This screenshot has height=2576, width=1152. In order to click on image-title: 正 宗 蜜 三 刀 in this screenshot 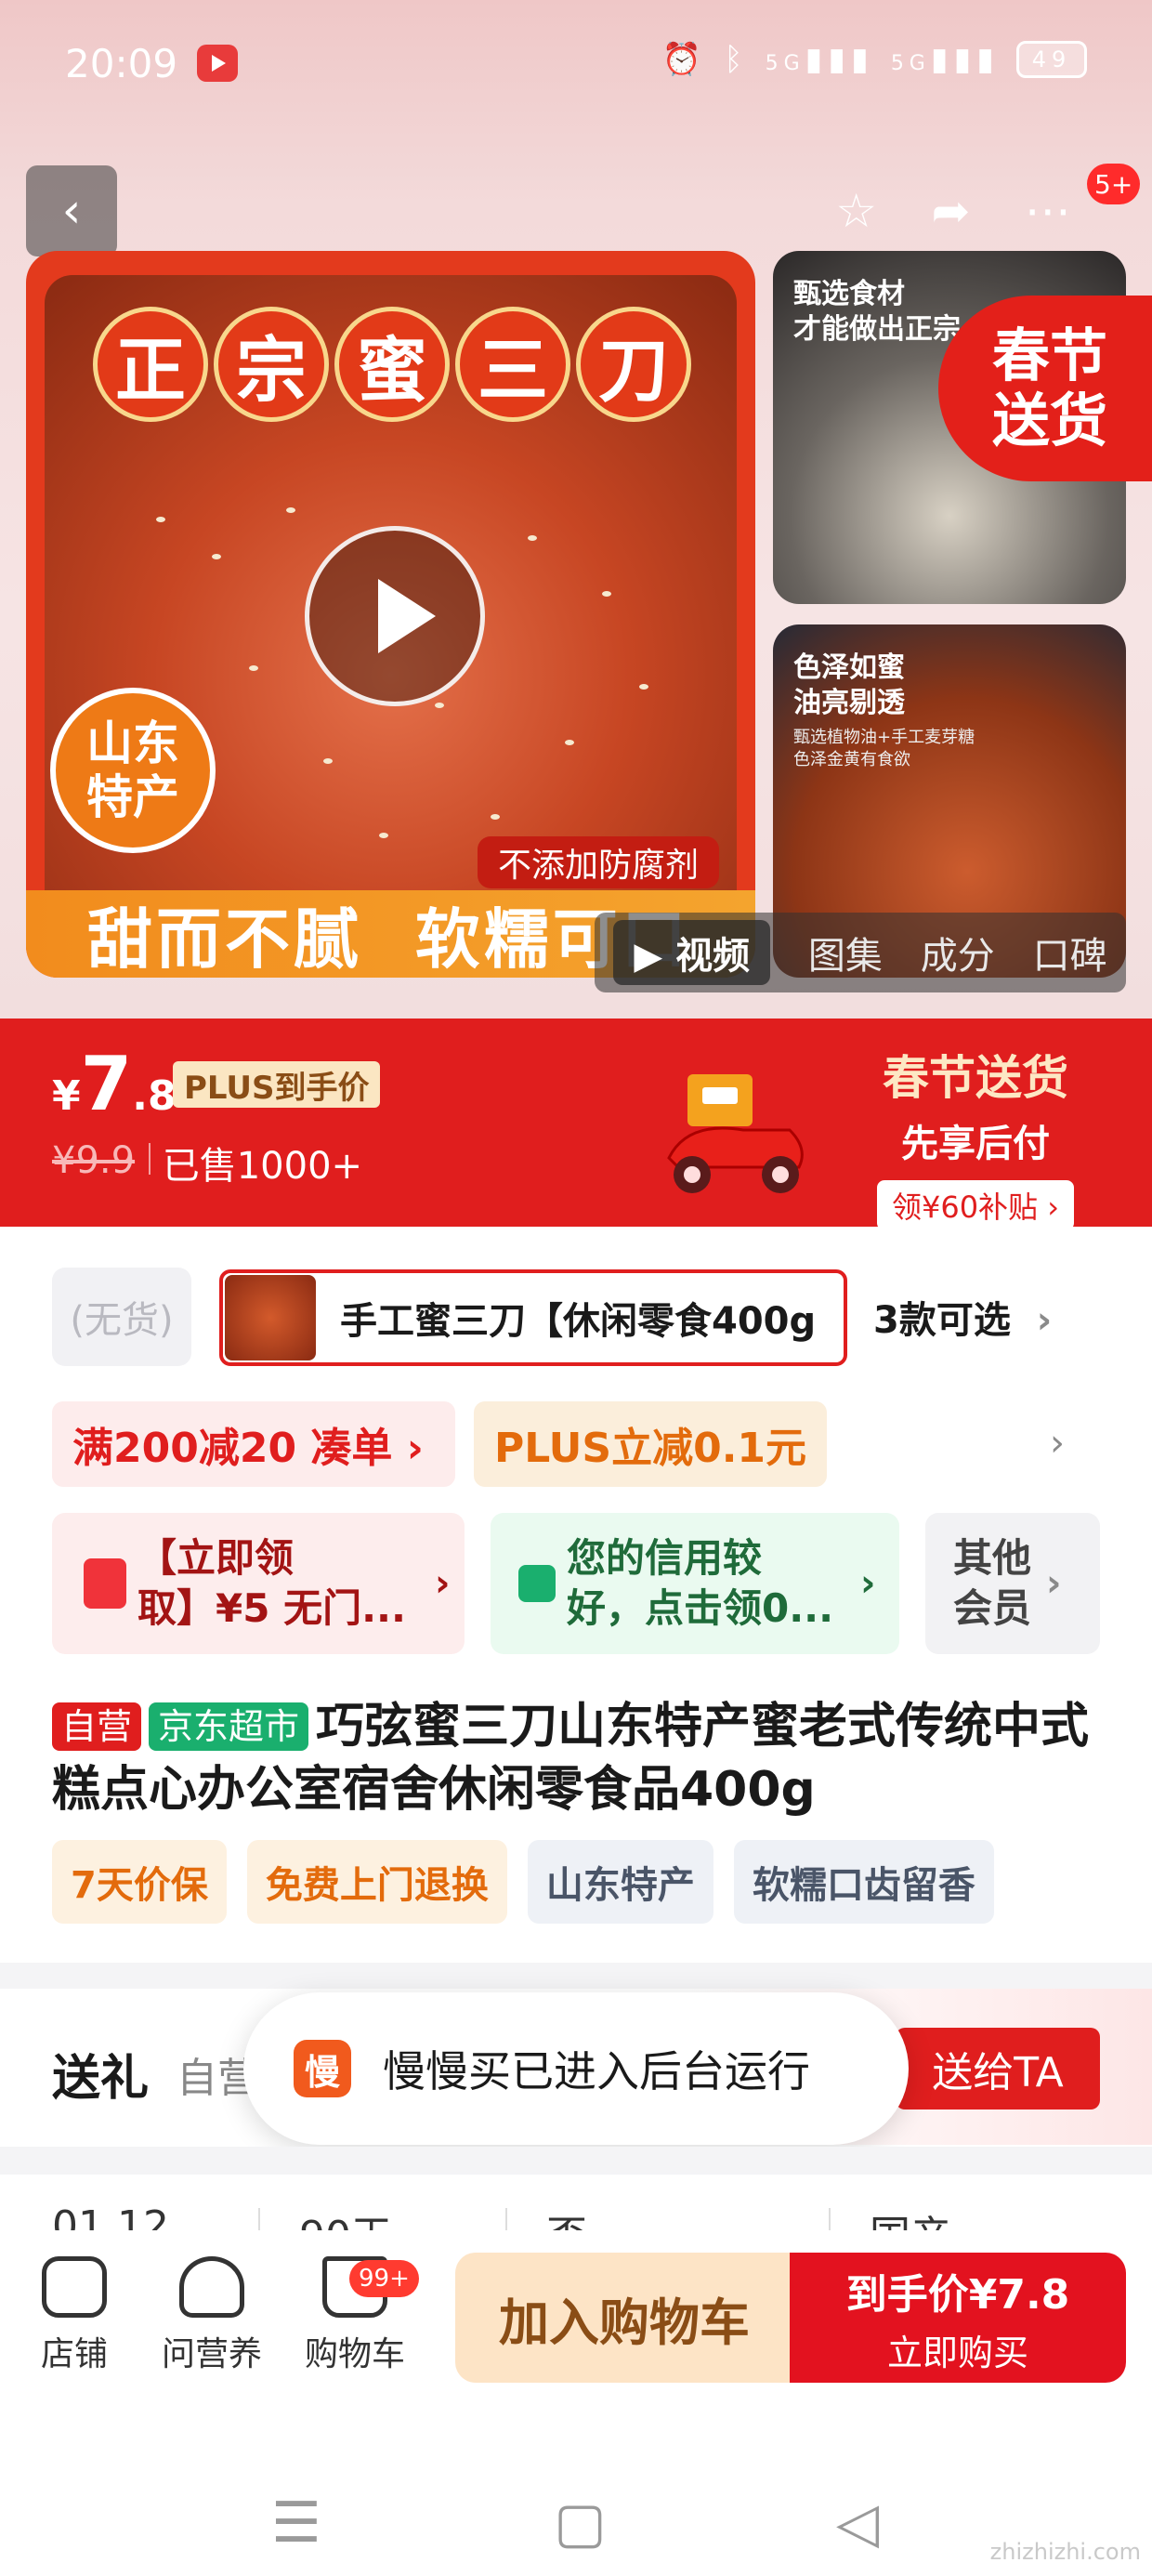, I will do `click(392, 364)`.